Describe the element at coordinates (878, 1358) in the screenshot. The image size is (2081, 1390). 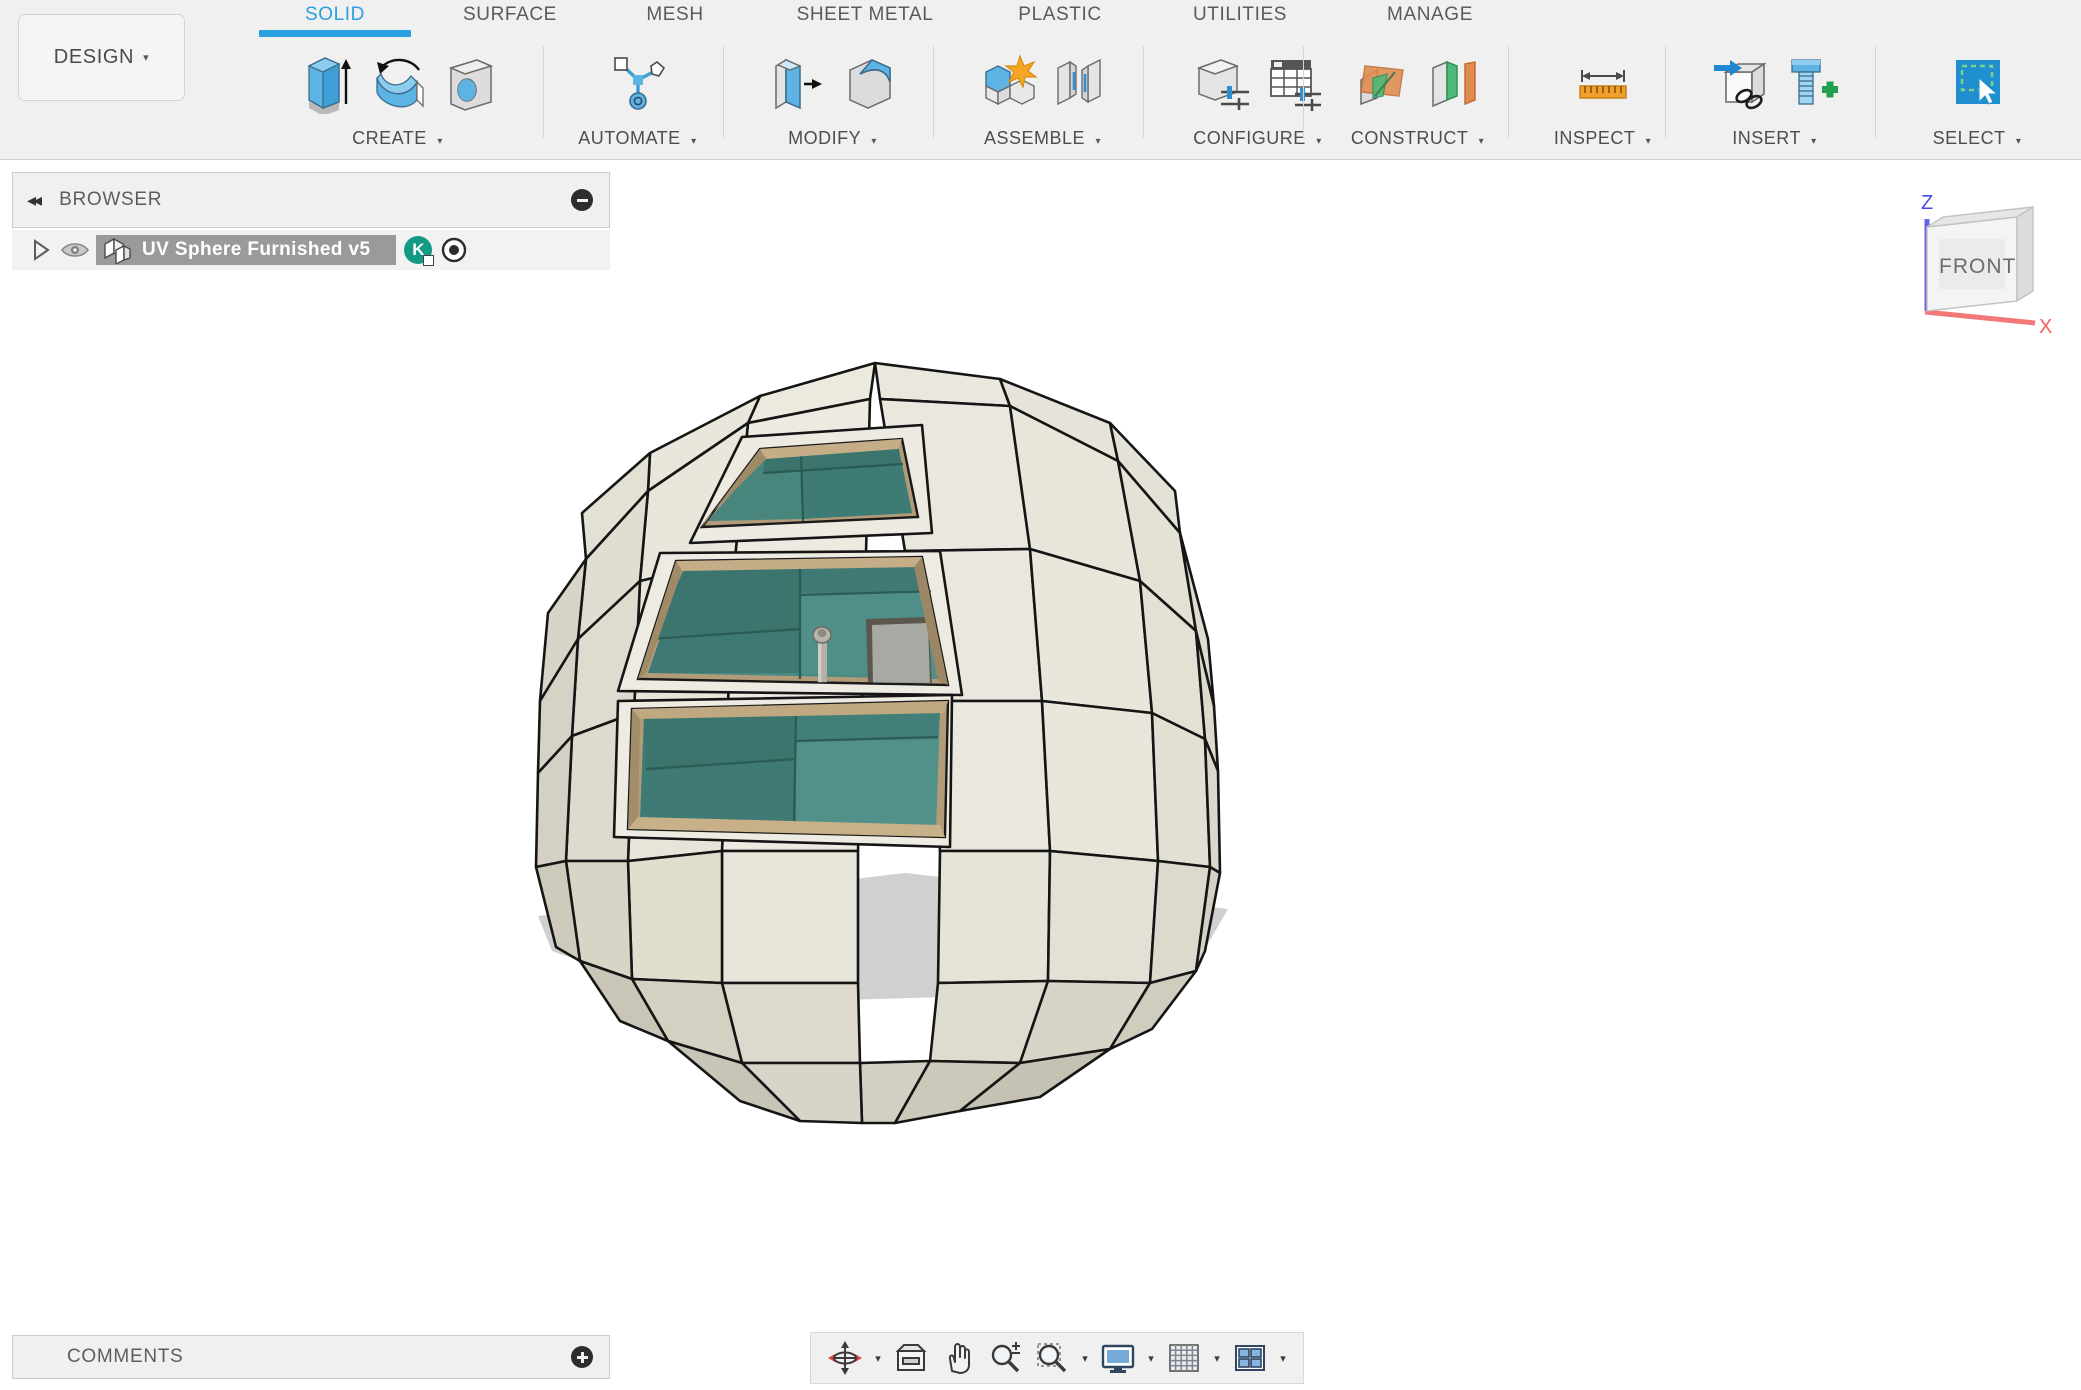
I see `orbit-dropdown-caret-icon: ▾` at that location.